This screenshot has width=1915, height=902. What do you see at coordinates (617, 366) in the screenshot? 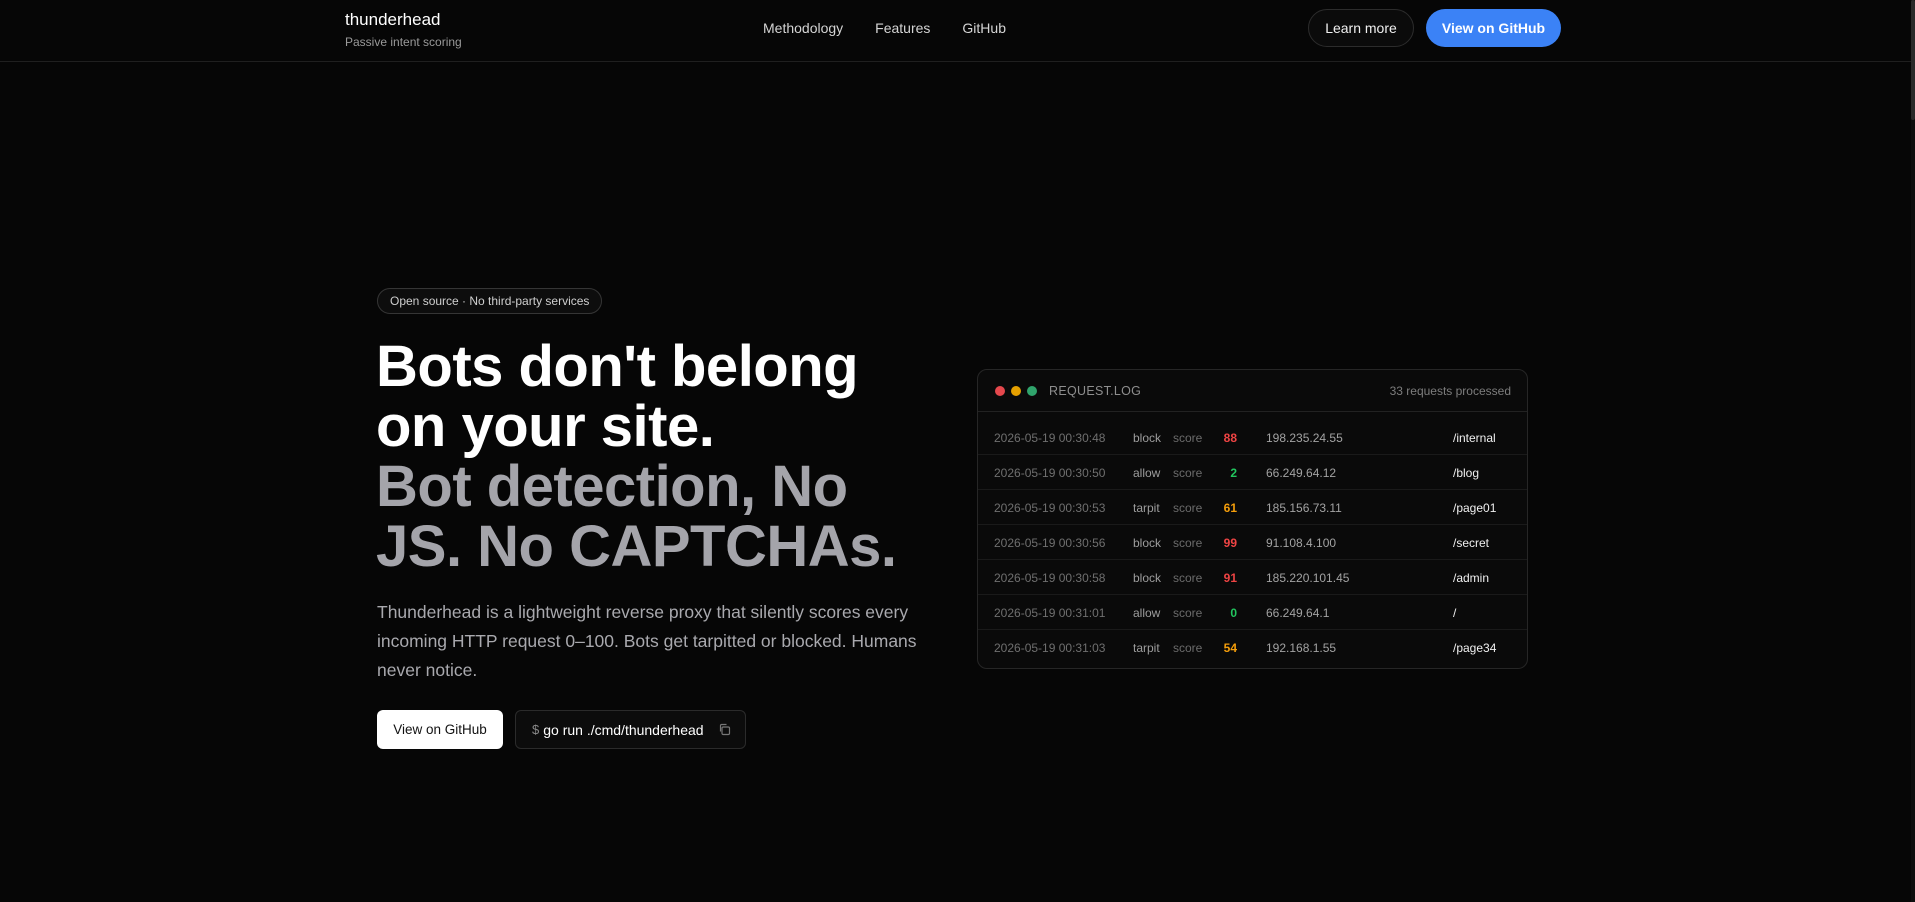
I see `headline-line-1: Bots don't belong` at bounding box center [617, 366].